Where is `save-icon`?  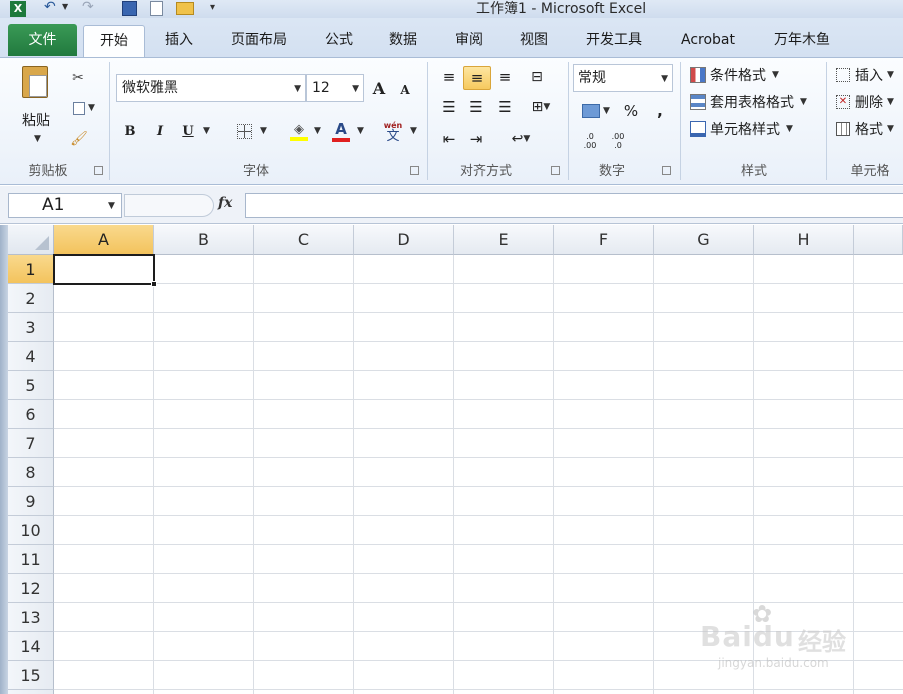
save-icon is located at coordinates (129, 8).